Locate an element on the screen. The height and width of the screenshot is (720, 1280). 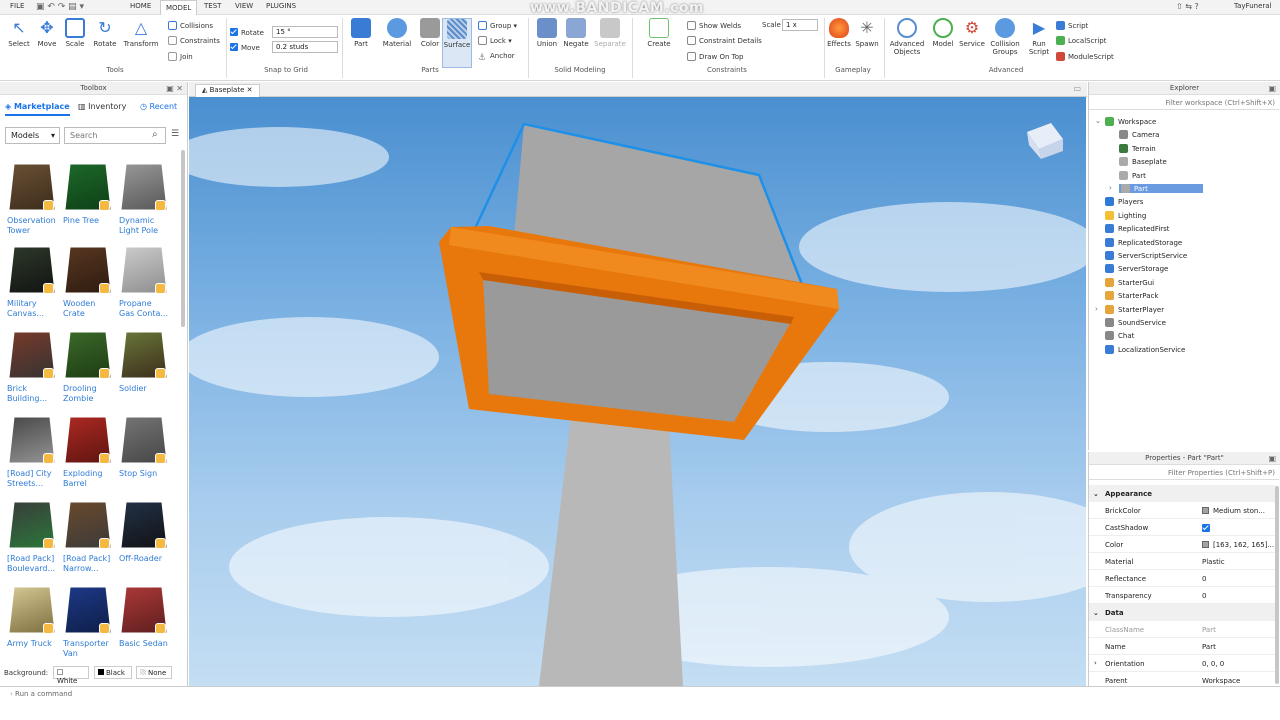
asset-tile: Stop Sign is located at coordinates (146, 447).